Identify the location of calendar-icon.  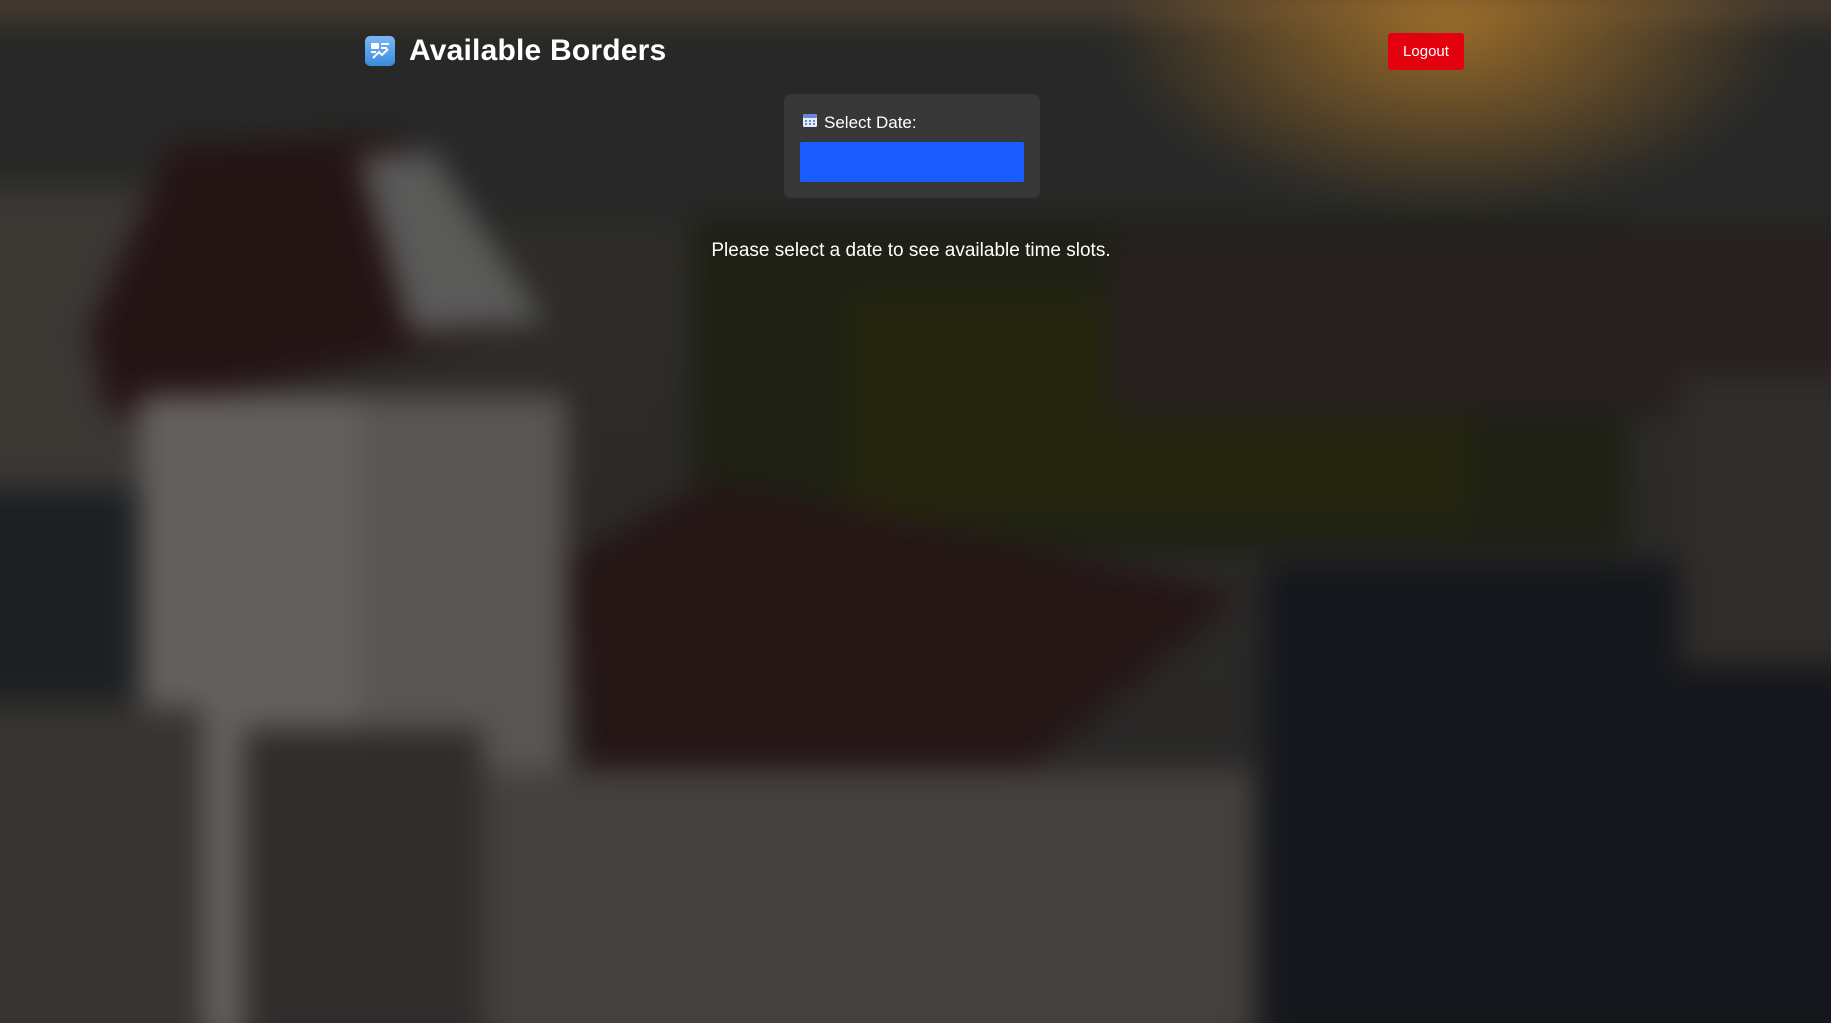
(813, 122).